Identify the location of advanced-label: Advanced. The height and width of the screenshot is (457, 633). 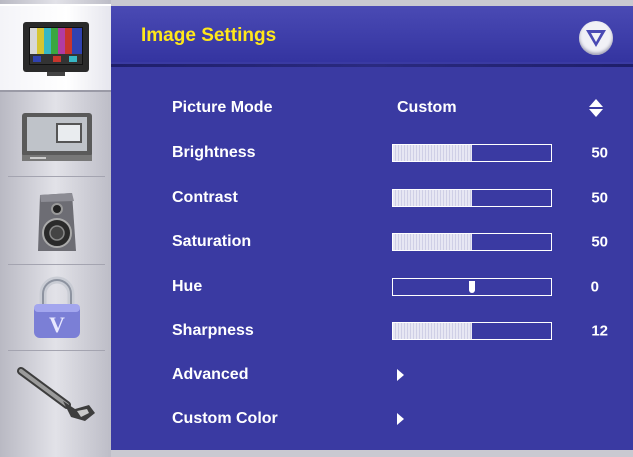
(210, 374).